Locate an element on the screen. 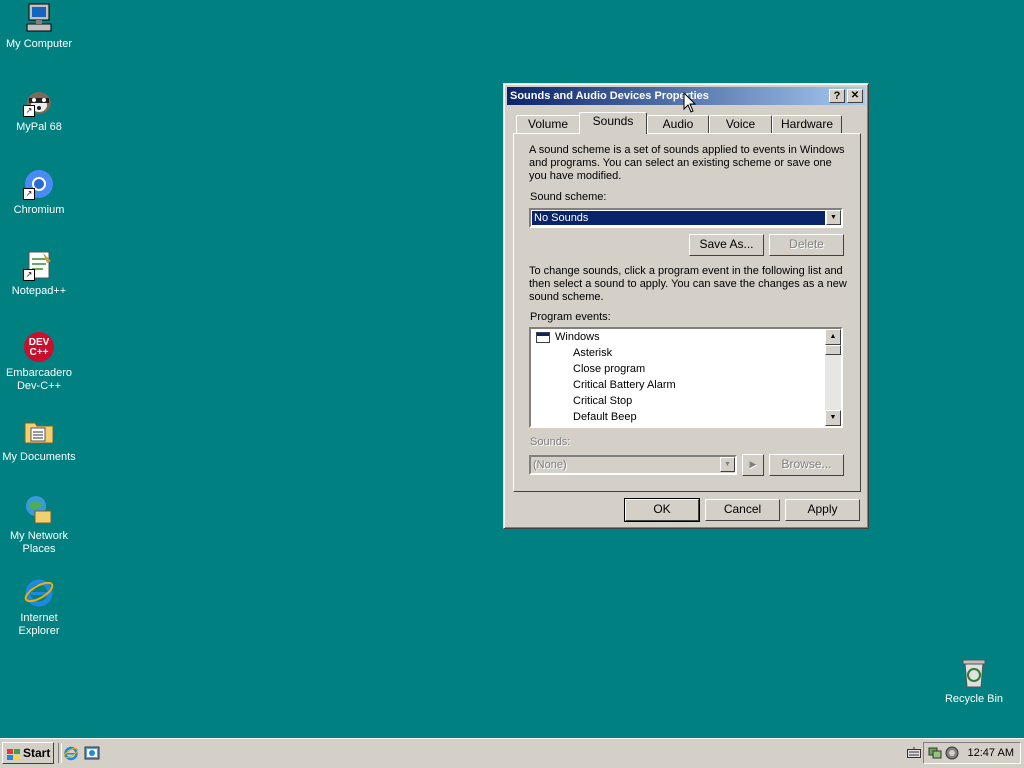  sound-scheme-select: No Sounds ▼ is located at coordinates (686, 218).